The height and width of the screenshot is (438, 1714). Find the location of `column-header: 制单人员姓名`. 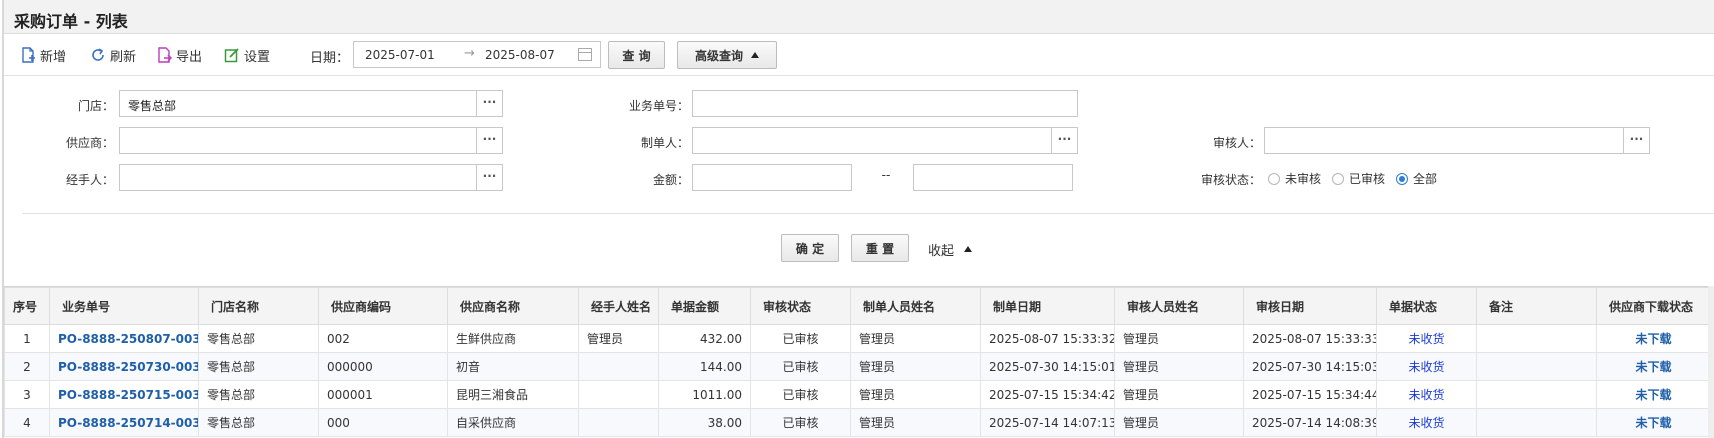

column-header: 制单人员姓名 is located at coordinates (915, 306).